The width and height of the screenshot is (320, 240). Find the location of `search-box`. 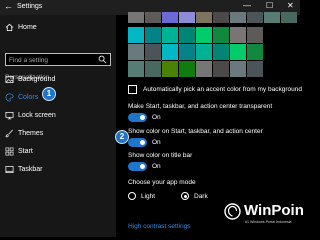

search-box is located at coordinates (58, 59).